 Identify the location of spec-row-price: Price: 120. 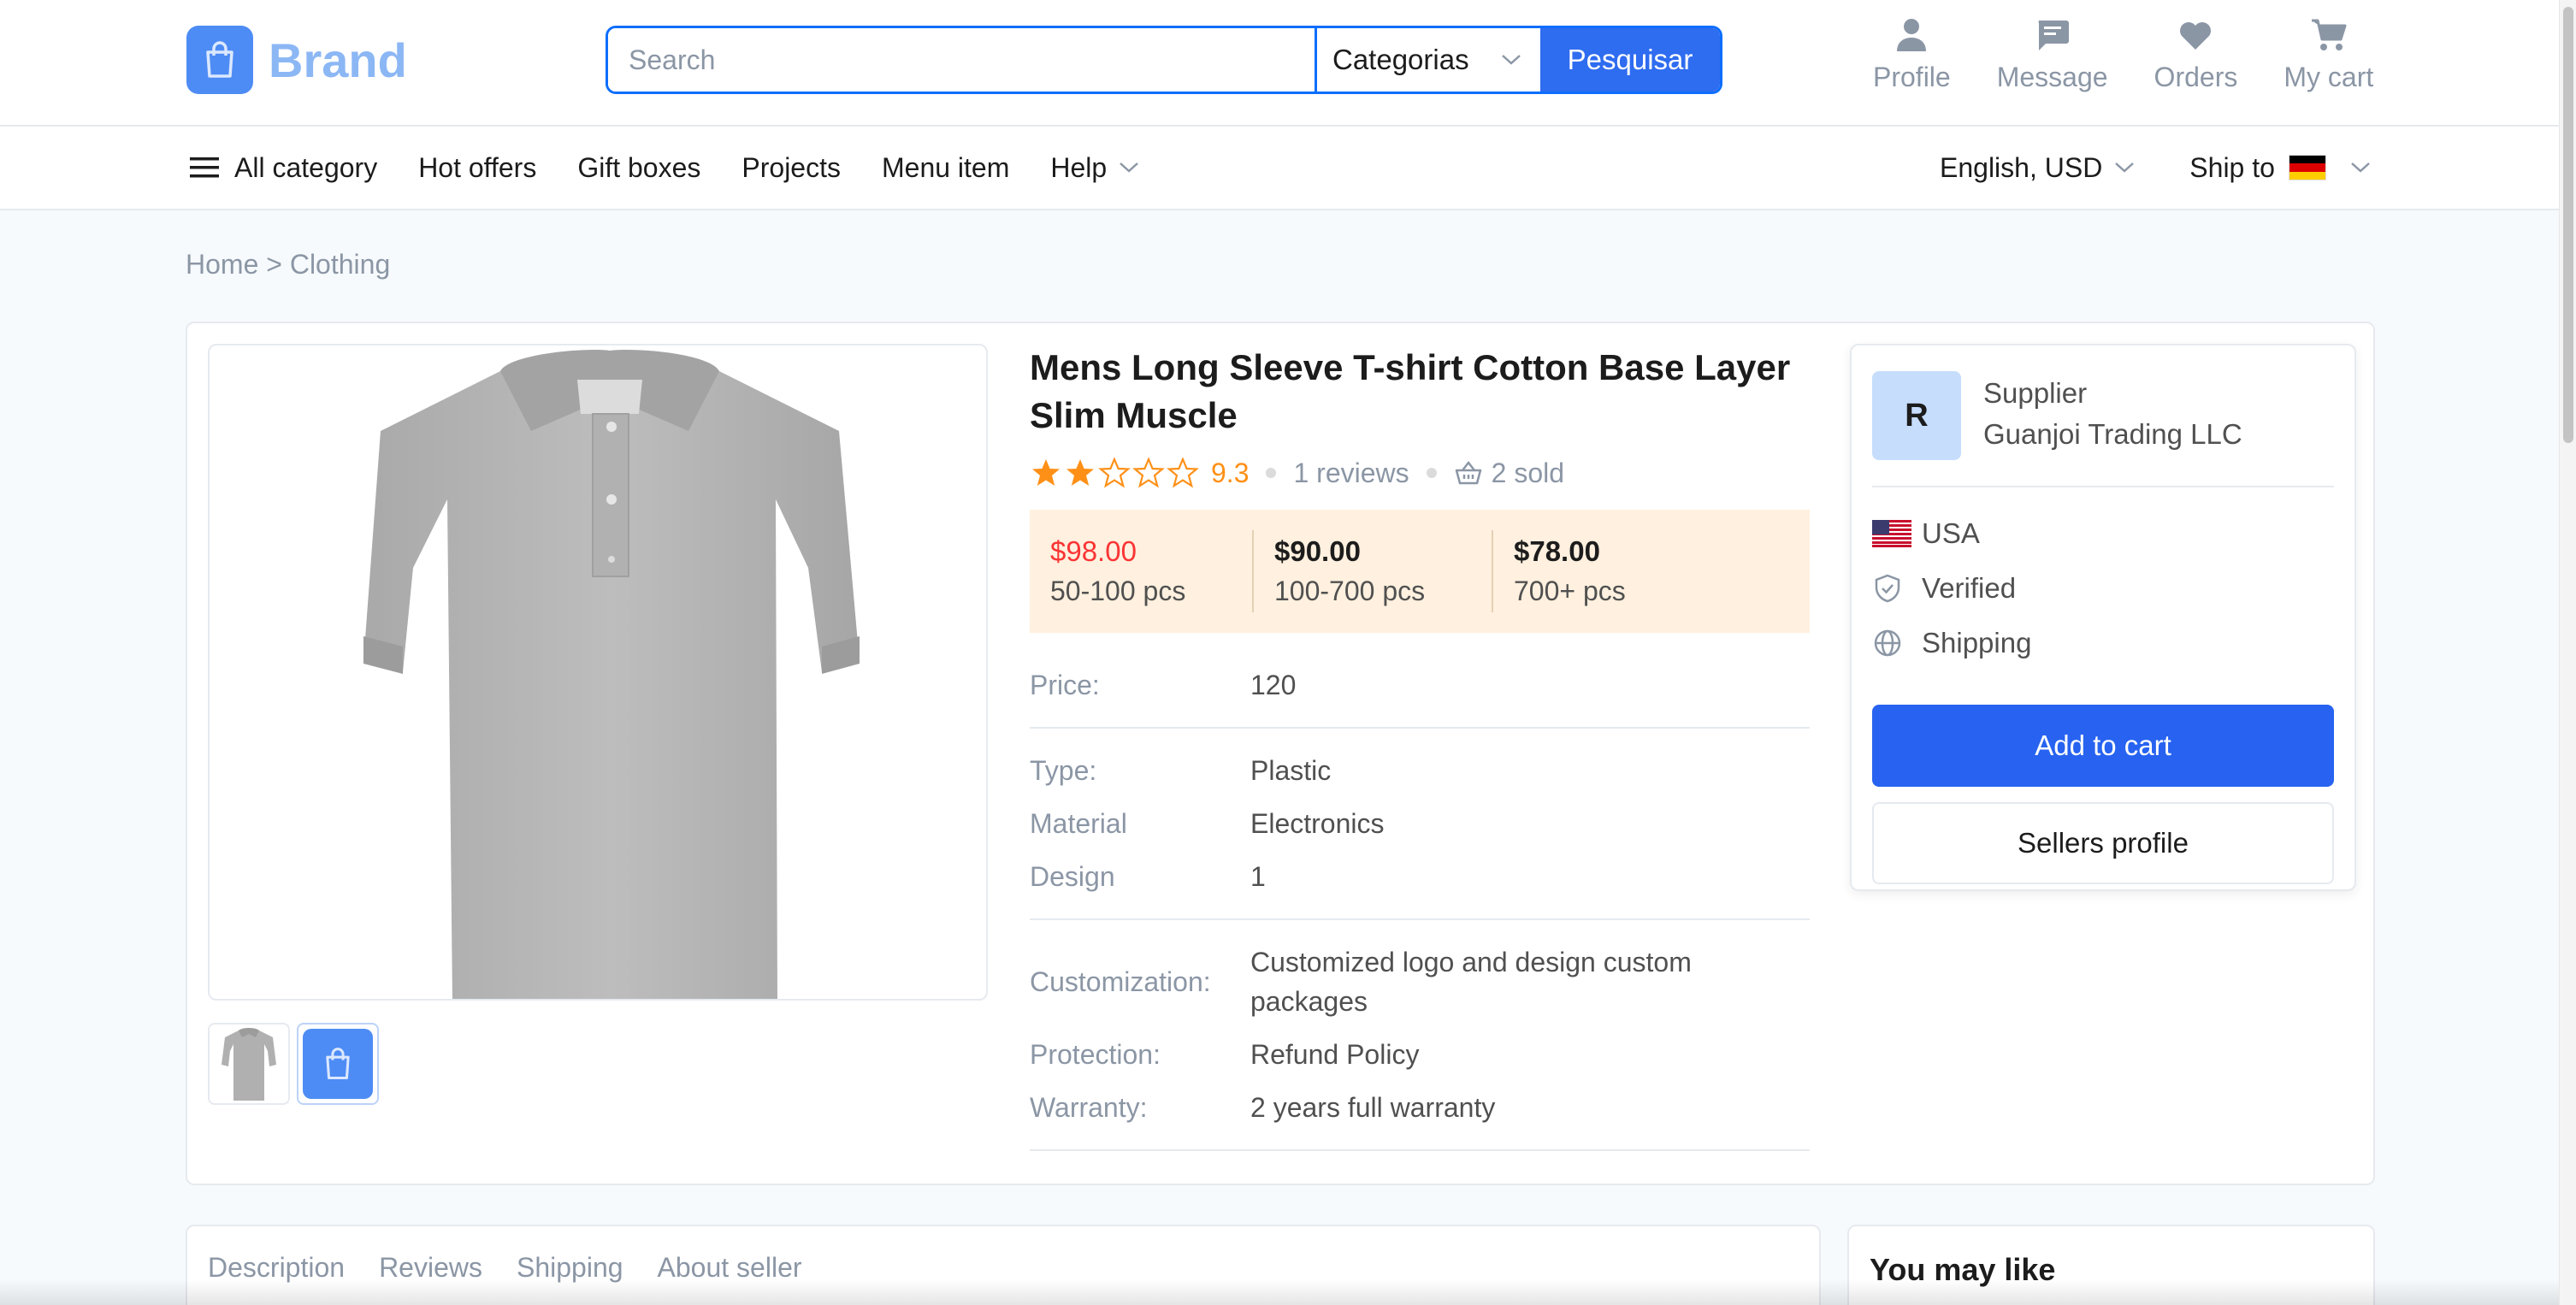
(1420, 685).